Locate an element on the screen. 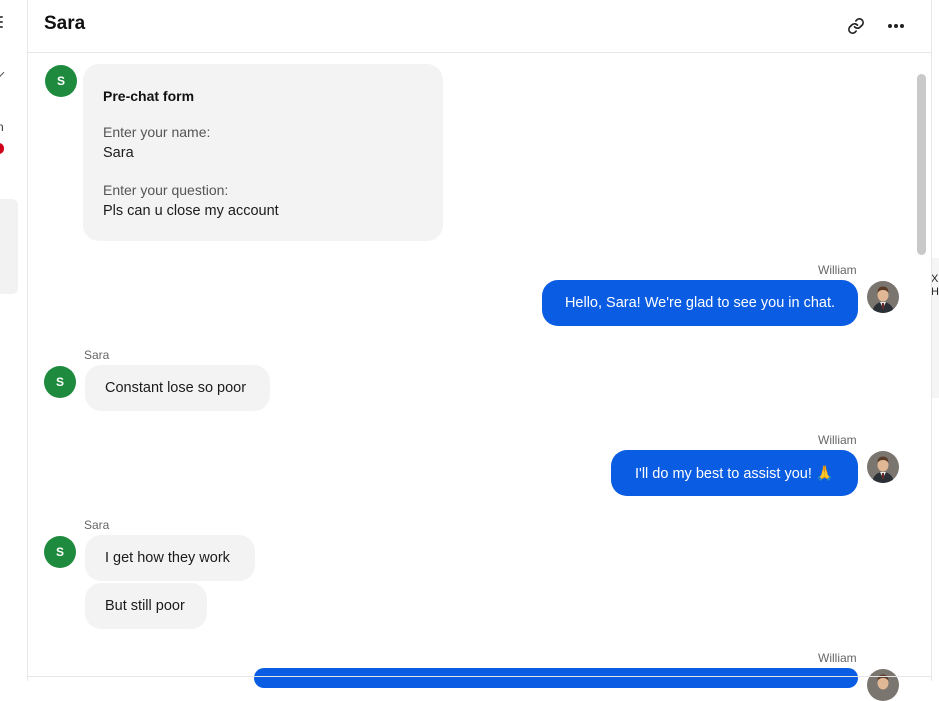  chat-title: Sara is located at coordinates (65, 23).